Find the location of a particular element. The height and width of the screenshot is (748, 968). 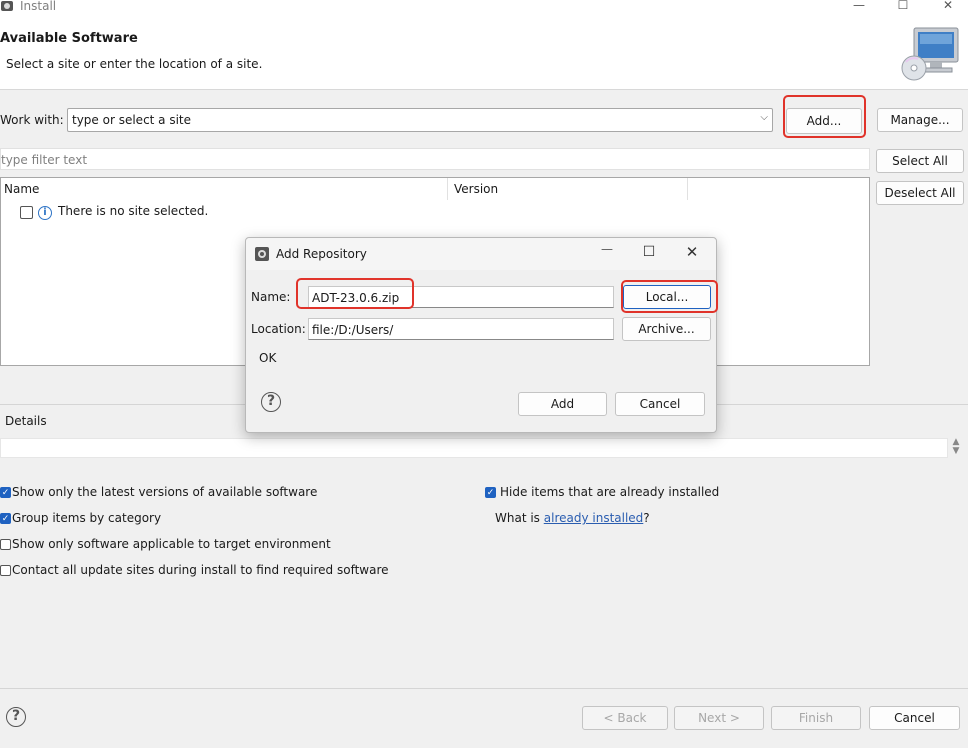

wizard-header is located at coordinates (484, 55).